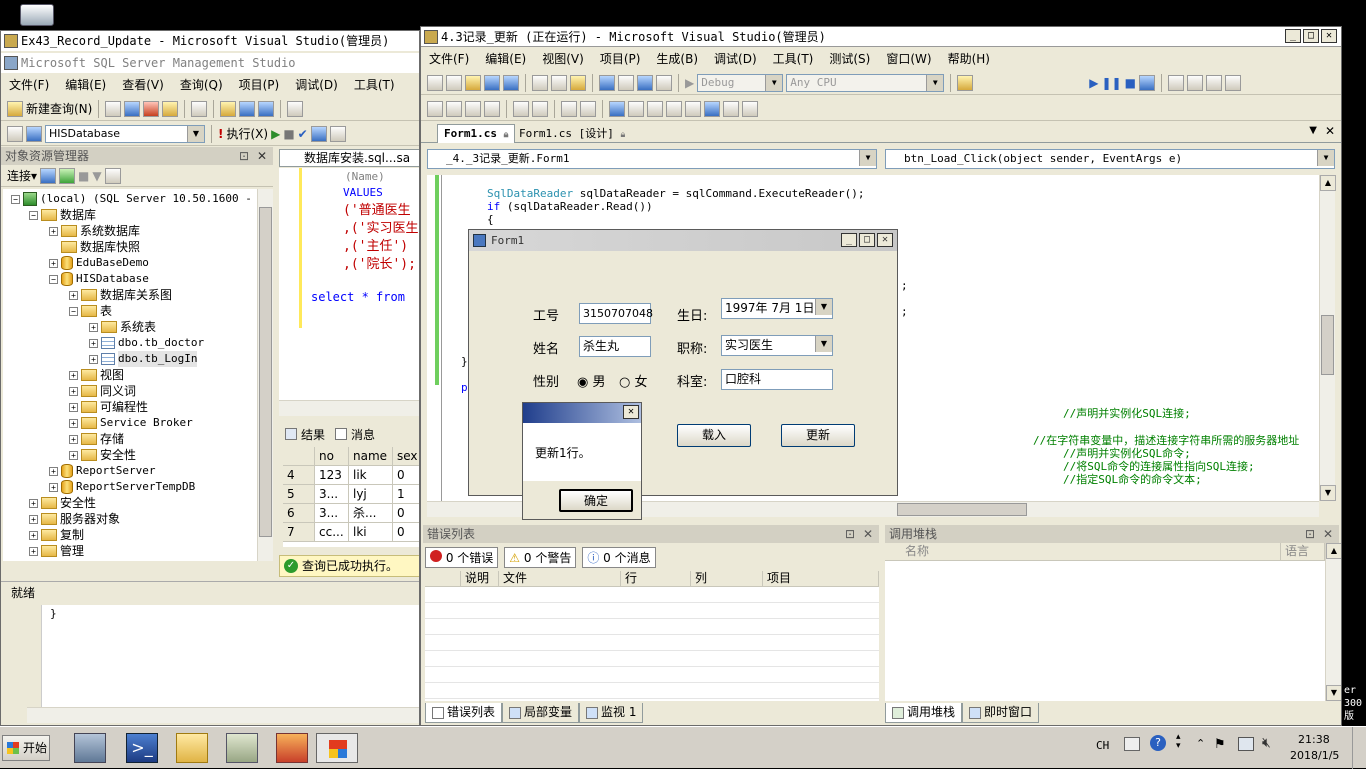  I want to click on error-col-line: 行, so click(656, 579).